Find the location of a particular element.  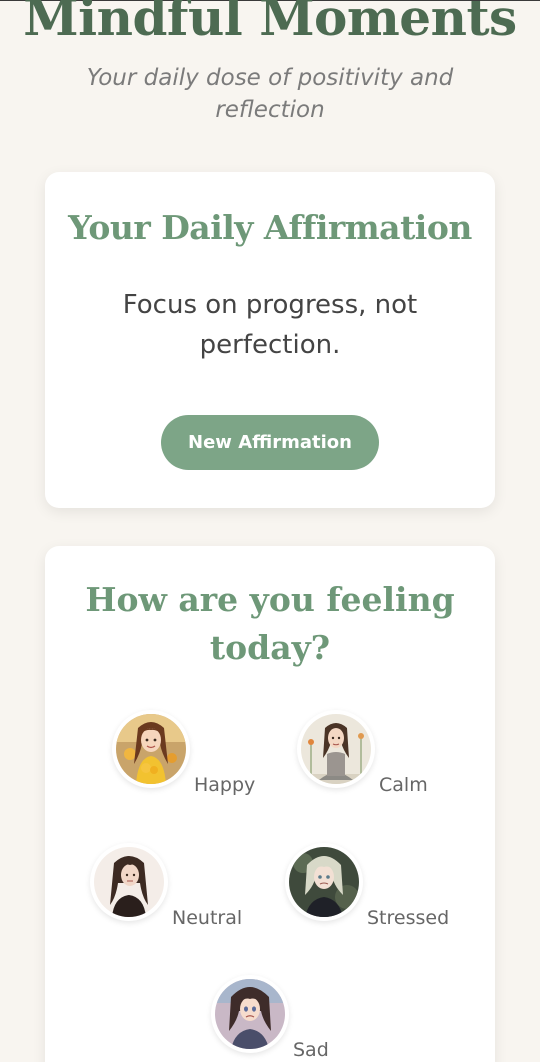

sad-avatar-icon is located at coordinates (250, 1014).